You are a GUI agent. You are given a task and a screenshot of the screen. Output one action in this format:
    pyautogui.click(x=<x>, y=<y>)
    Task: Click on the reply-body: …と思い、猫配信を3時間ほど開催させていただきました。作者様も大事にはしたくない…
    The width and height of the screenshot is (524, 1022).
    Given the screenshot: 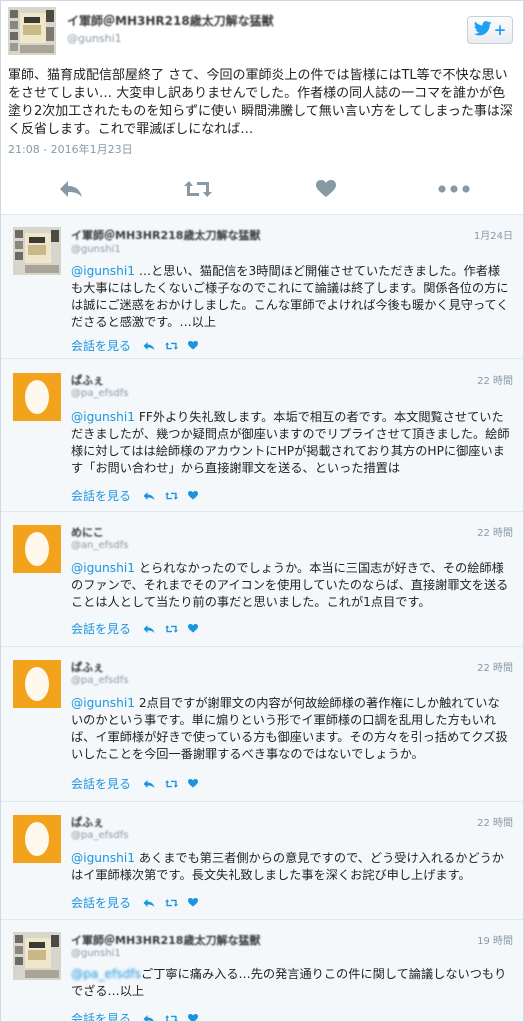 What is the action you would take?
    pyautogui.click(x=290, y=296)
    